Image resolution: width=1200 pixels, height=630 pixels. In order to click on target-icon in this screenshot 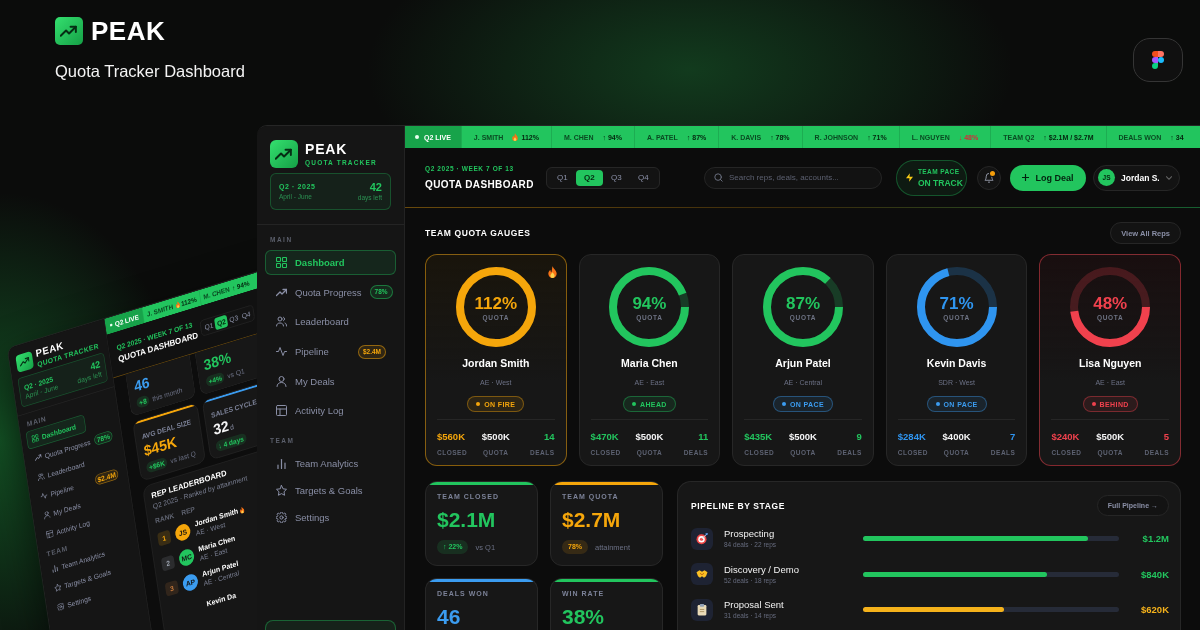, I will do `click(702, 538)`.